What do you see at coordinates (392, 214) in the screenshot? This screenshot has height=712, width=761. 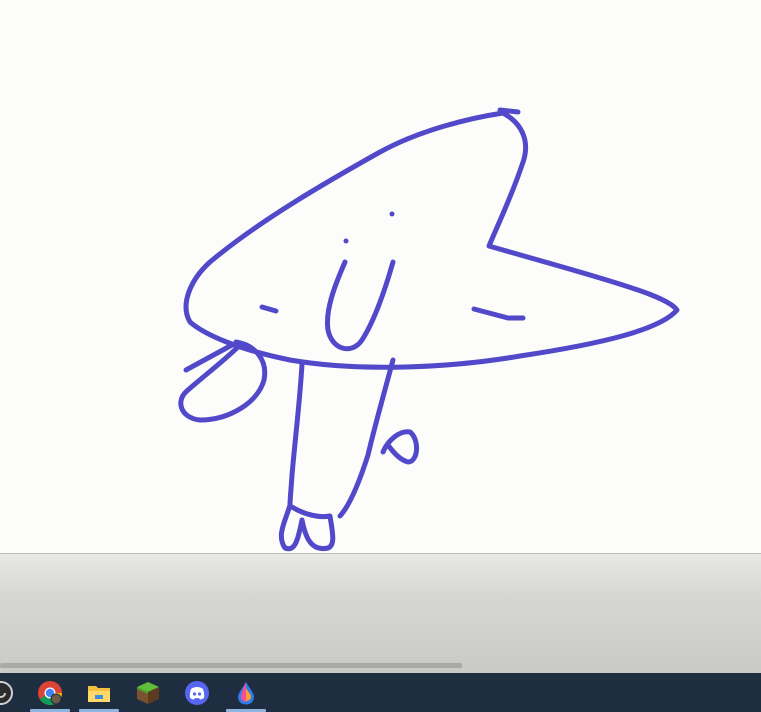 I see `dot-right` at bounding box center [392, 214].